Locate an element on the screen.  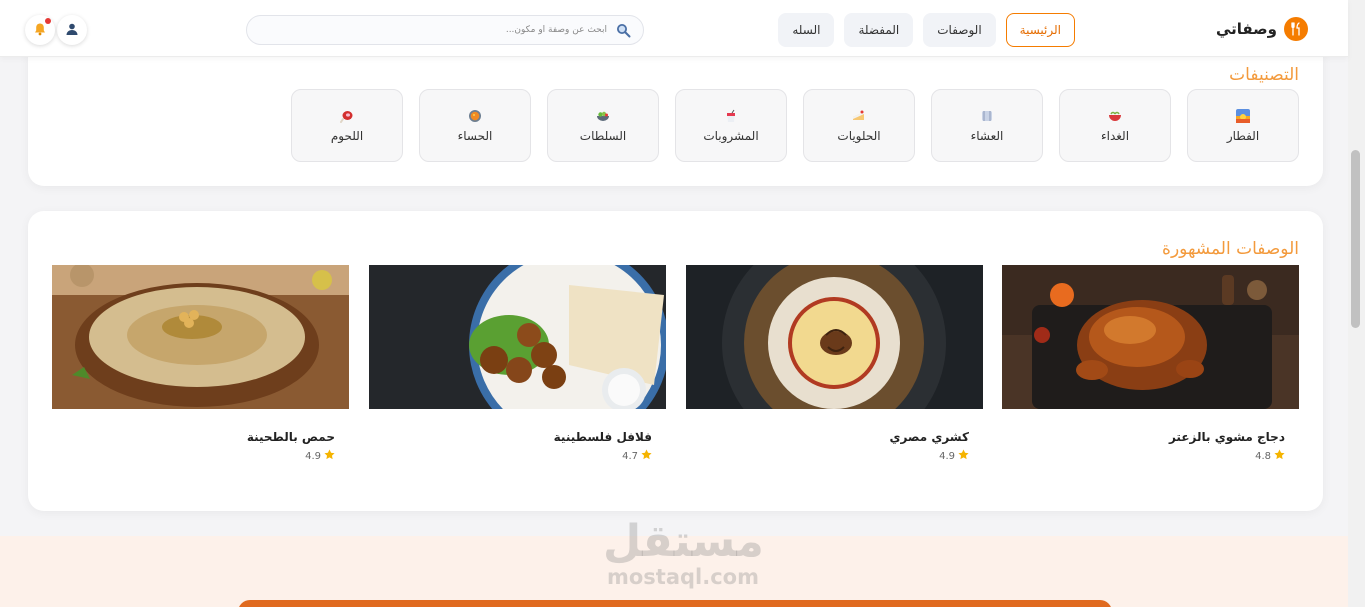
category-label: السلطات is located at coordinates (603, 135).